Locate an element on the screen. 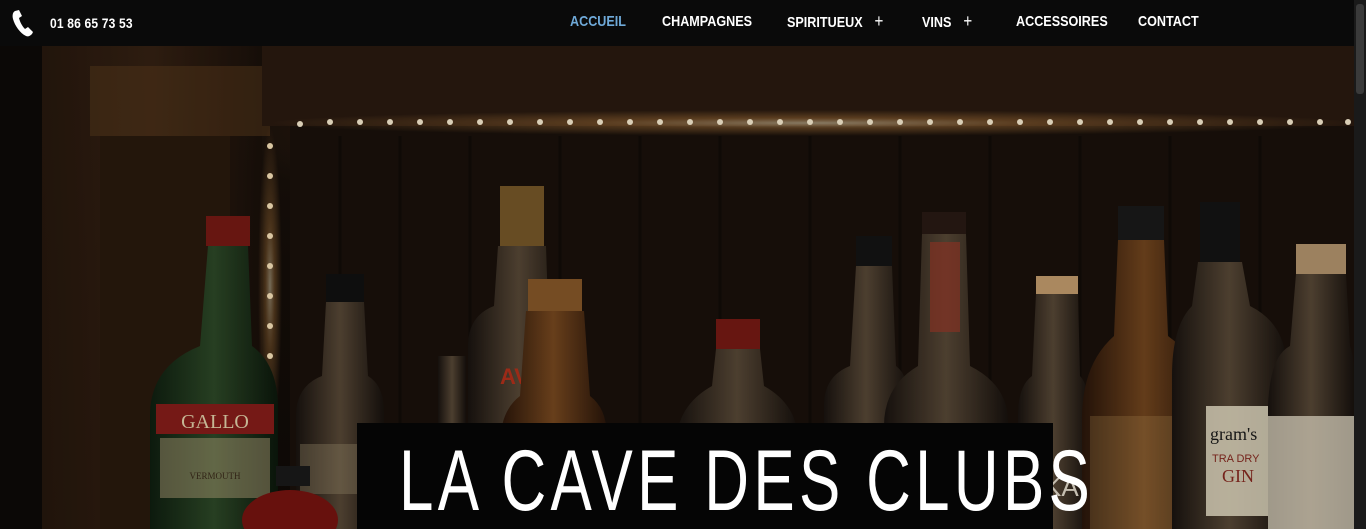  nav-champagnes: CHAMPAGNES is located at coordinates (707, 23).